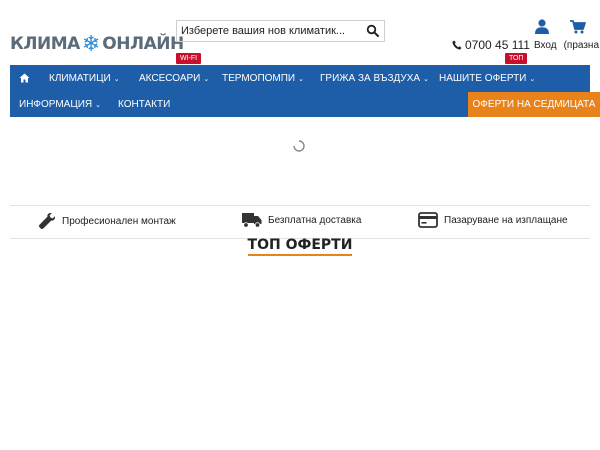  Describe the element at coordinates (80, 78) in the screenshot. I see `nav-label-air-conditioners: КЛИМАТИЦИ` at that location.